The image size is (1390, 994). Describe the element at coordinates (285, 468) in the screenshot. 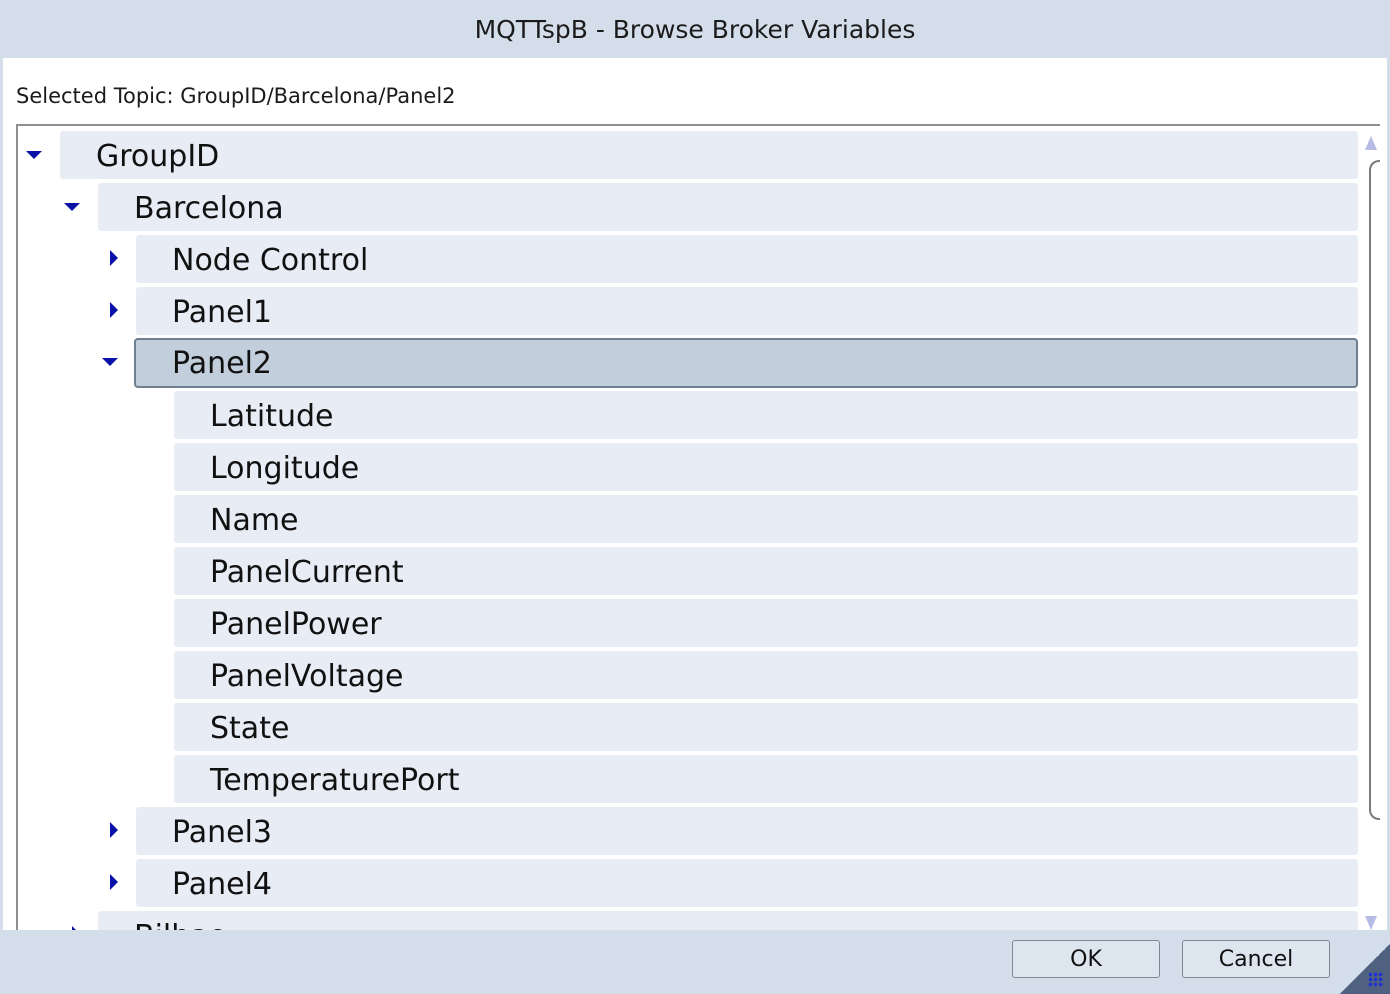

I see `tree-row-label: Longitude` at that location.